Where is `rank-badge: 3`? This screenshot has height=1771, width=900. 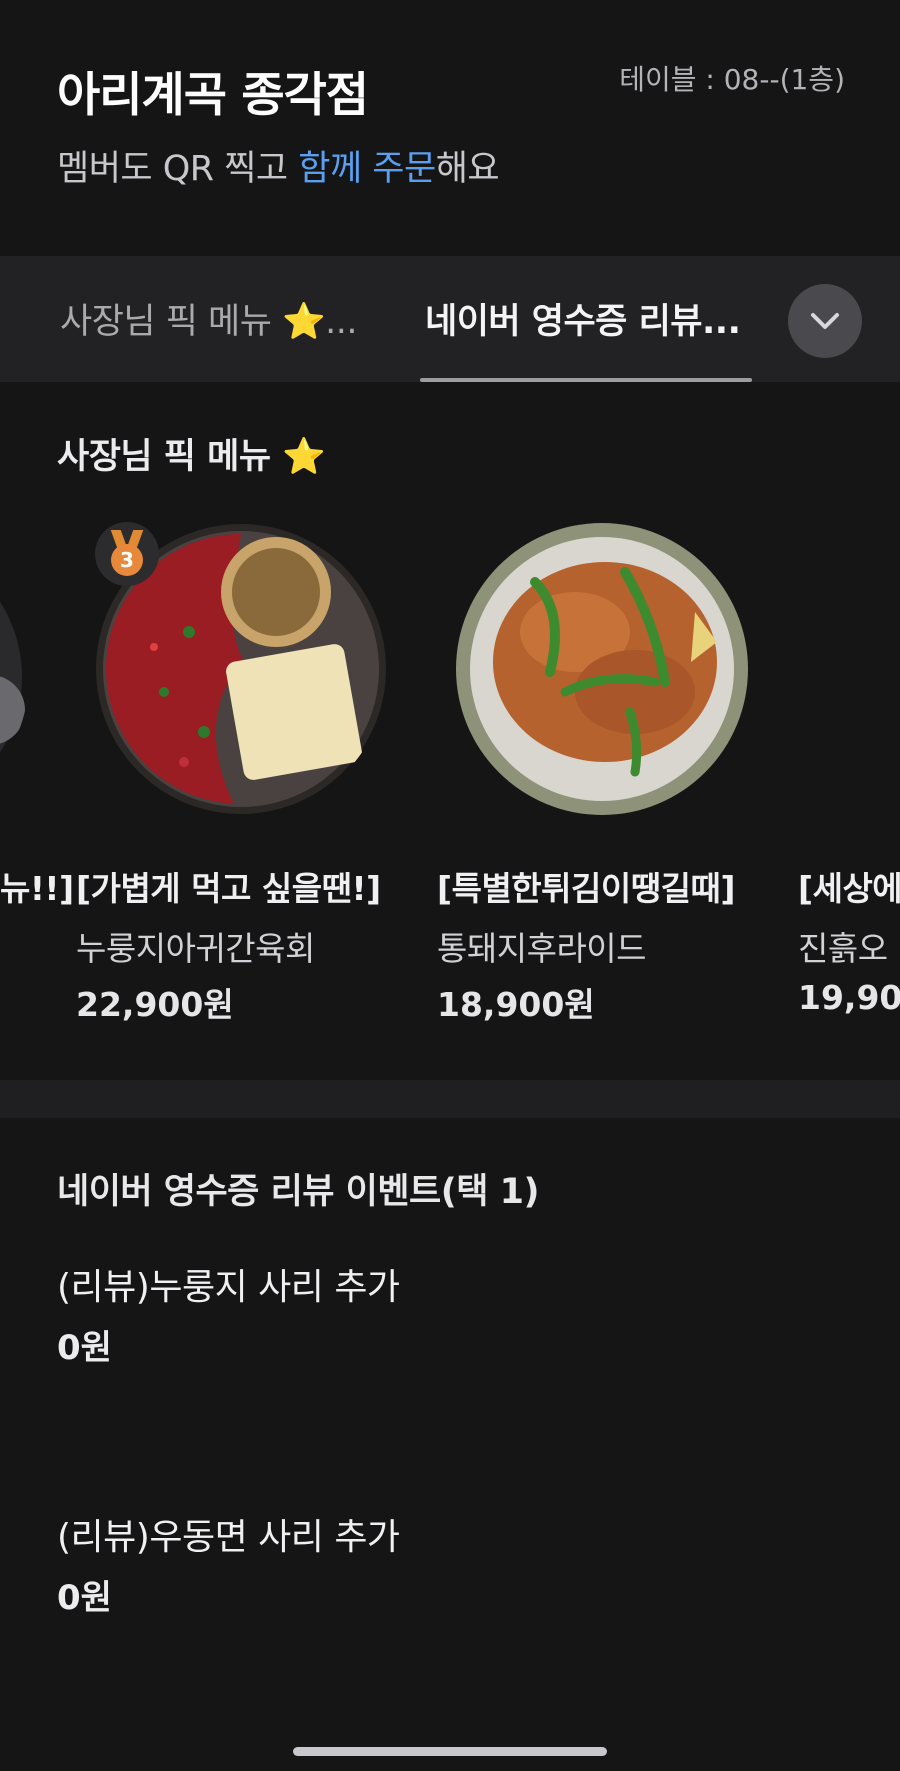
rank-badge: 3 is located at coordinates (127, 554).